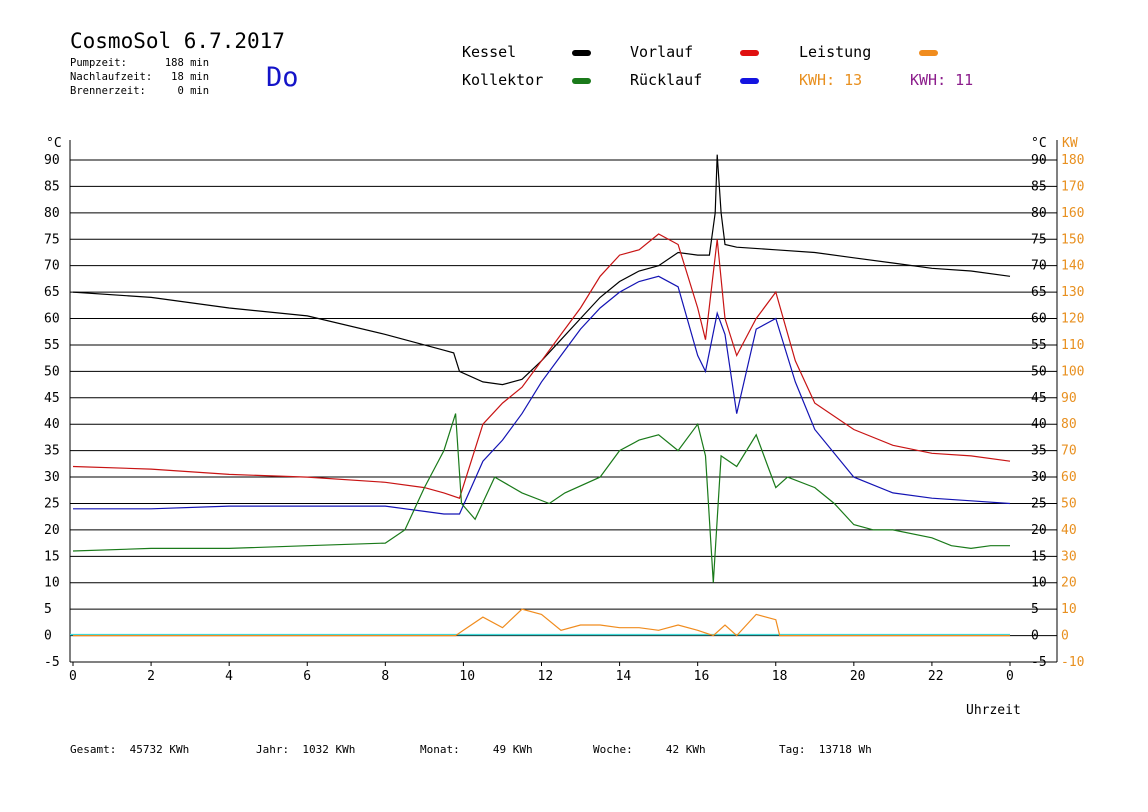 Image resolution: width=1148 pixels, height=812 pixels. I want to click on total-gesamt: Gesamt: 45732 KWh, so click(130, 749).